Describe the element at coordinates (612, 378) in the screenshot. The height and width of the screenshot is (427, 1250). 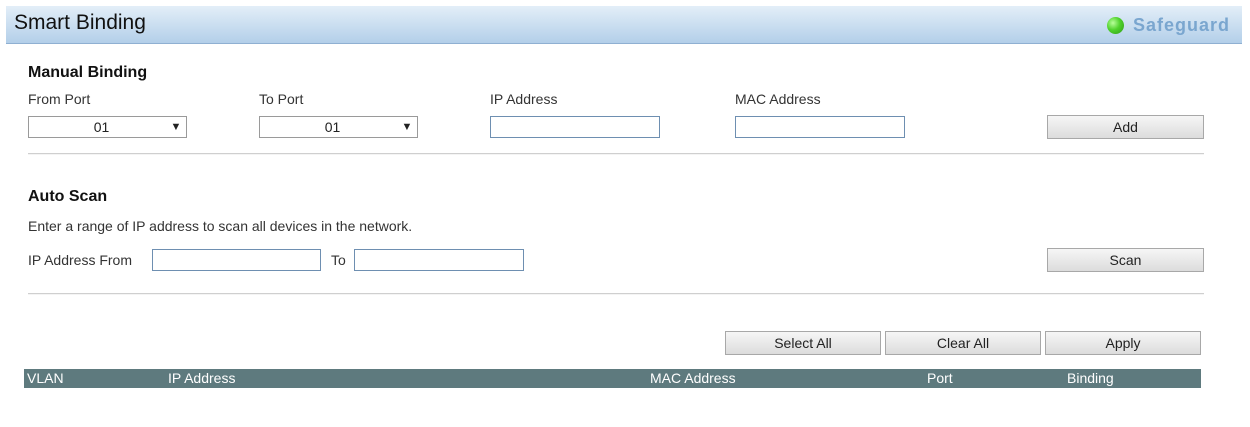
I see `binding-table-header: VLAN IP Address MAC Address Port Binding` at that location.